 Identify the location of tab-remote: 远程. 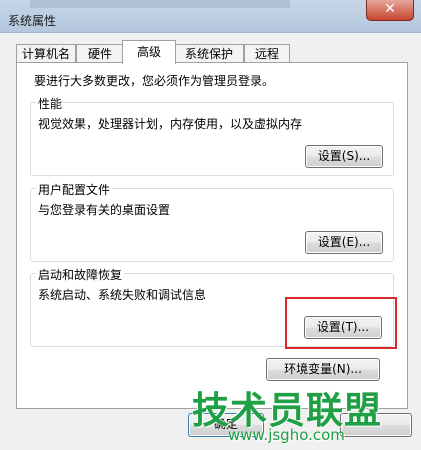
(267, 53).